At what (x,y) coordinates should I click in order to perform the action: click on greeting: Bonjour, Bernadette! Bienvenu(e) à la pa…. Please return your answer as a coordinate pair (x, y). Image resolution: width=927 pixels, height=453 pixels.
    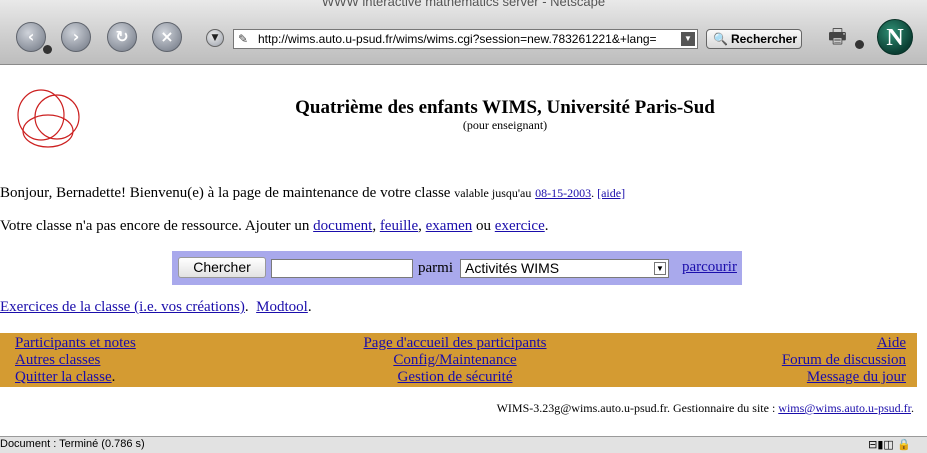
    Looking at the image, I should click on (312, 193).